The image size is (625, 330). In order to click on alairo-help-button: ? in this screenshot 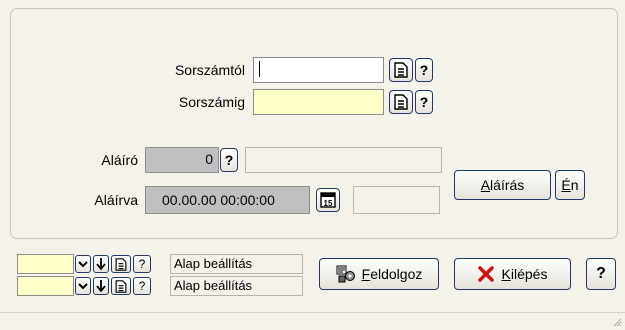, I will do `click(229, 160)`.